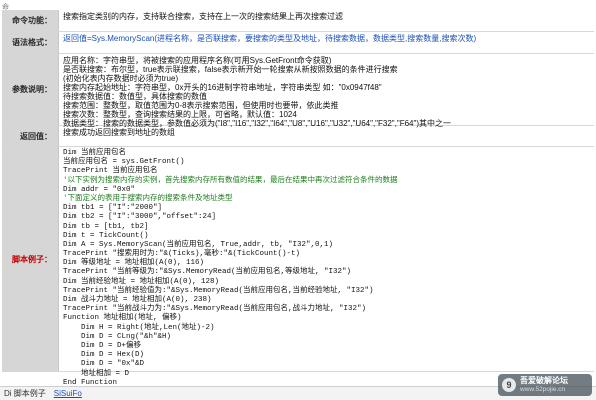 The image size is (596, 400). I want to click on param-line: (初始化表内存数据时必须为true), so click(121, 78).